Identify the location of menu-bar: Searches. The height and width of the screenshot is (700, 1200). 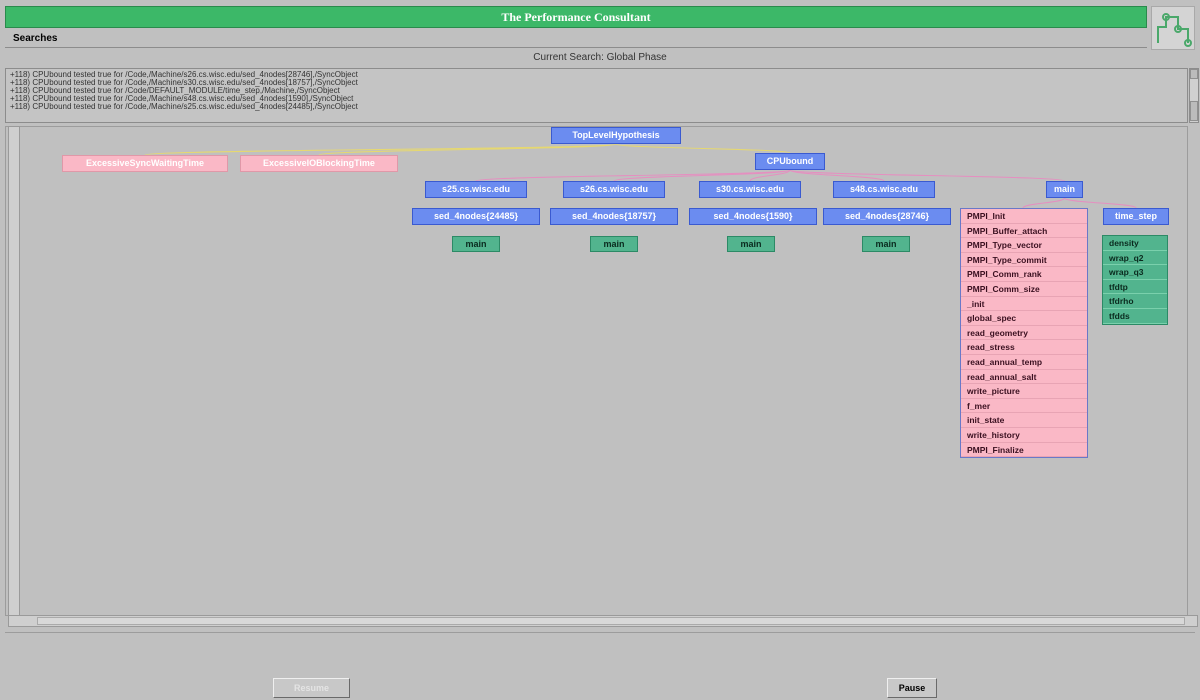
(576, 39).